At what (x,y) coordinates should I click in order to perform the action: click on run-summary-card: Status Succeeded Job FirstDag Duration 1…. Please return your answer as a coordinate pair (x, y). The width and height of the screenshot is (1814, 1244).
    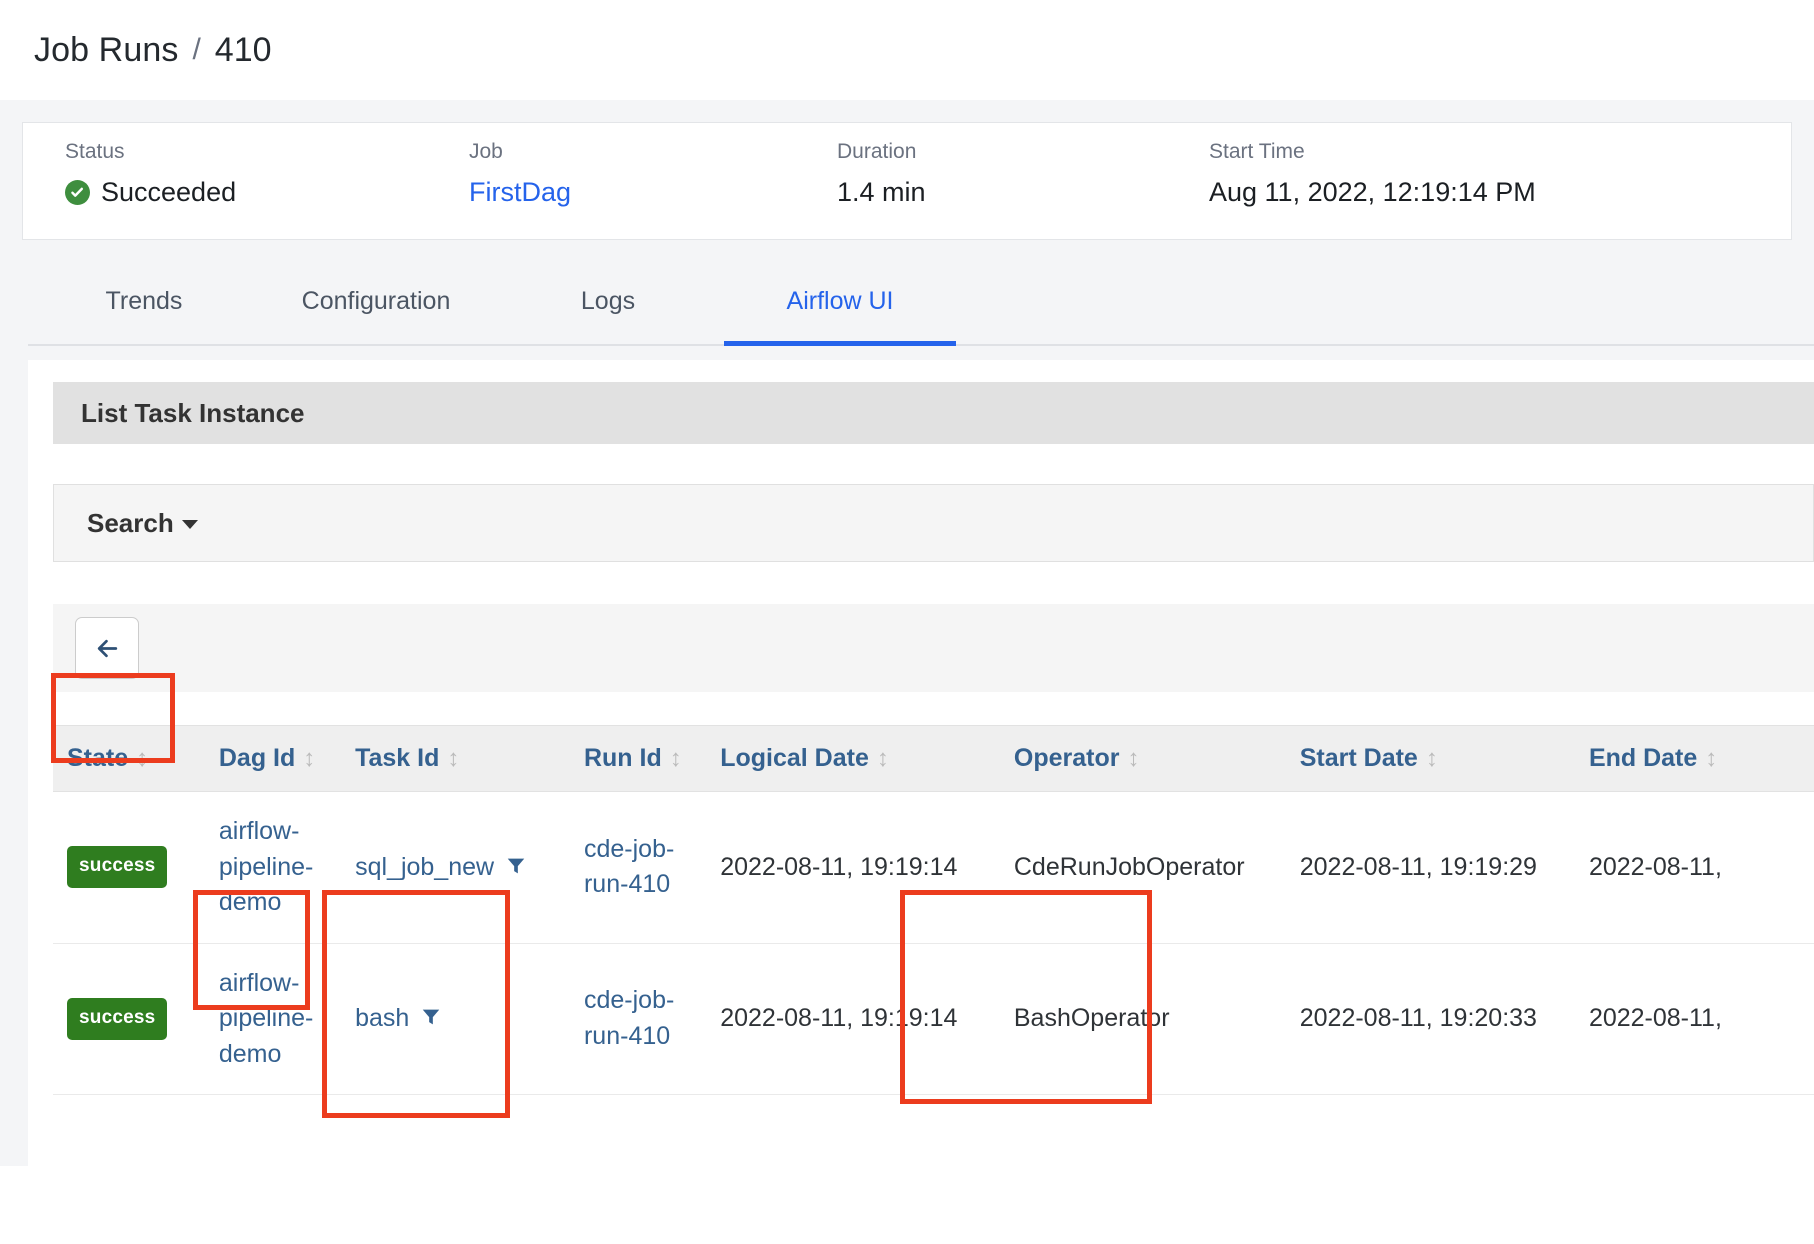
    Looking at the image, I should click on (907, 181).